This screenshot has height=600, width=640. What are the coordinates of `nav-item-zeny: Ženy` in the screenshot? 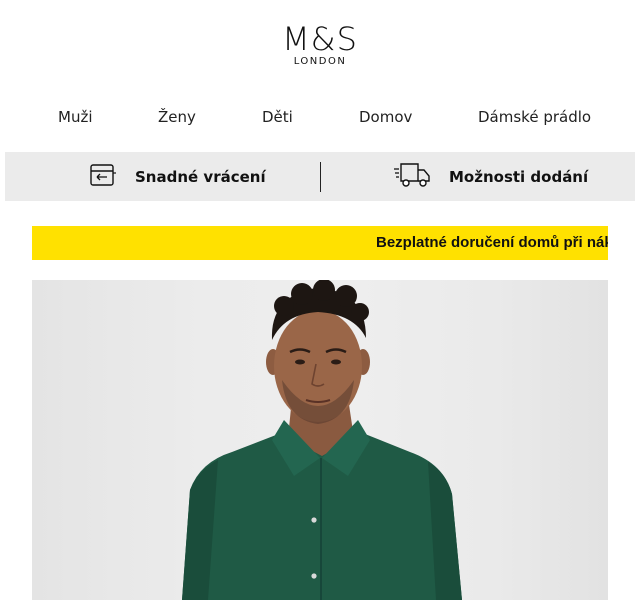 It's located at (177, 117).